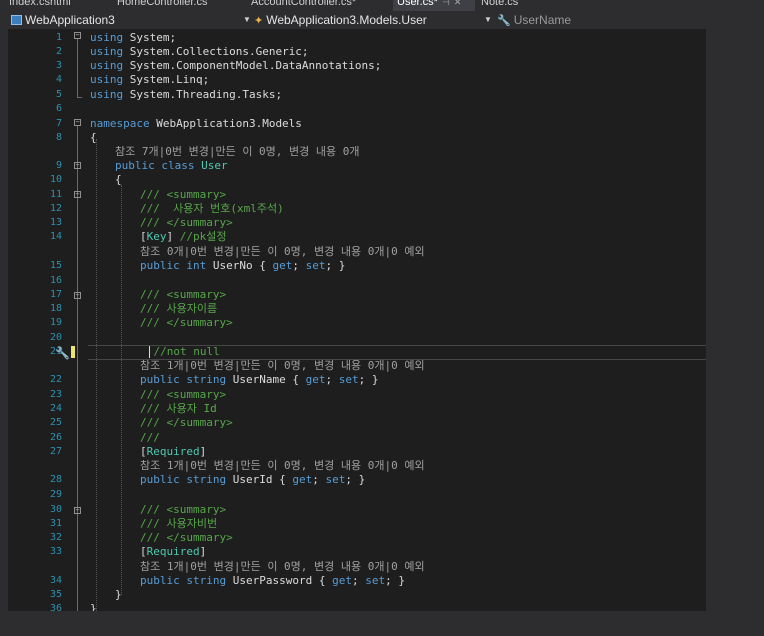 The height and width of the screenshot is (636, 764). Describe the element at coordinates (458, 3) in the screenshot. I see `close-icon: ✕` at that location.